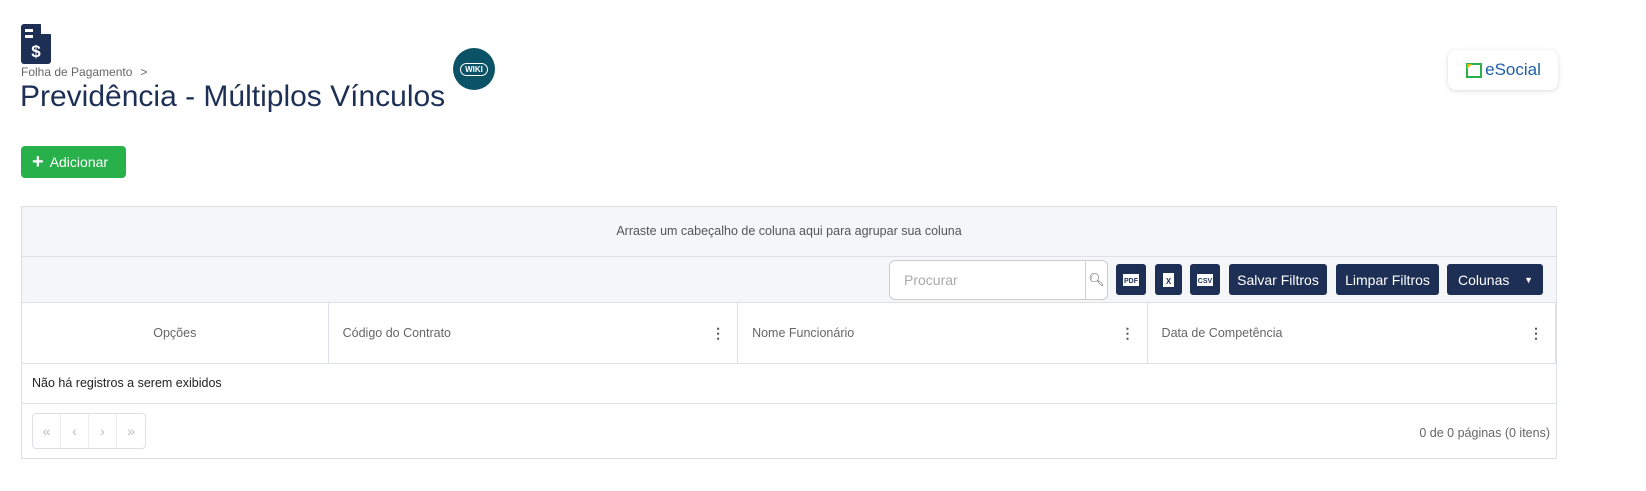  What do you see at coordinates (534, 333) in the screenshot?
I see `column-header-codigo-contrato: Código do Contrato ⋮` at bounding box center [534, 333].